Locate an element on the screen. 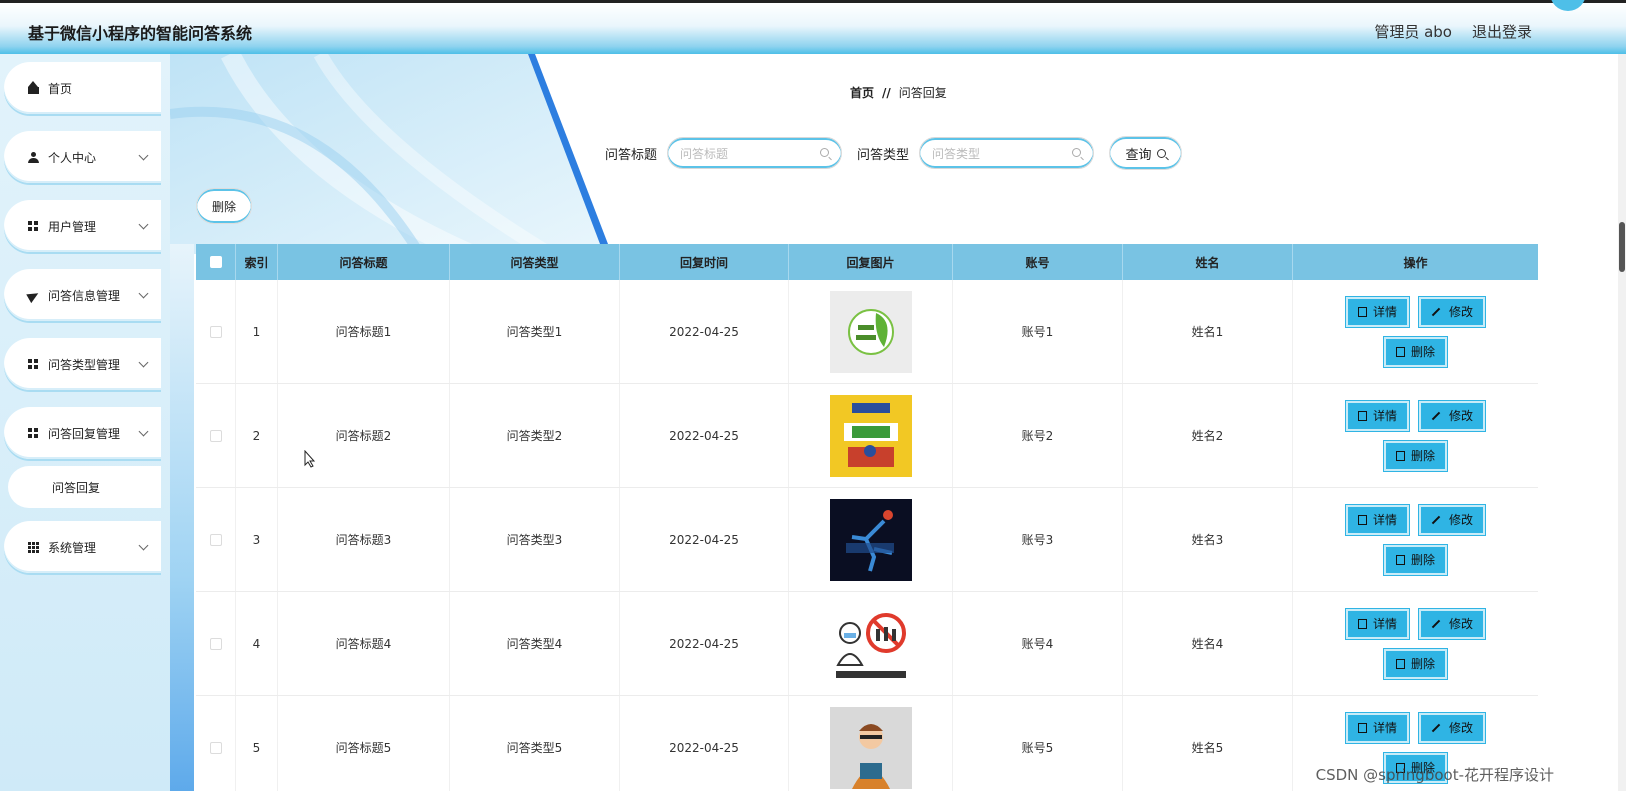  cell-account: 账号2 is located at coordinates (1038, 435).